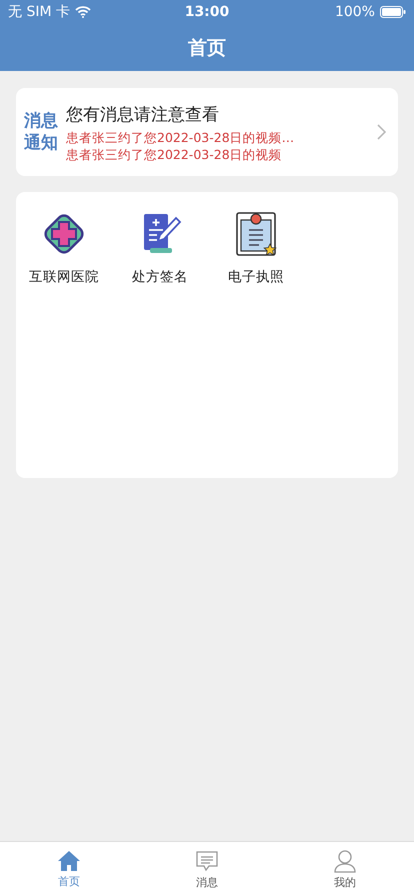 Image resolution: width=414 pixels, height=896 pixels. What do you see at coordinates (39, 12) in the screenshot?
I see `carrier-text: 无 SIM 卡` at bounding box center [39, 12].